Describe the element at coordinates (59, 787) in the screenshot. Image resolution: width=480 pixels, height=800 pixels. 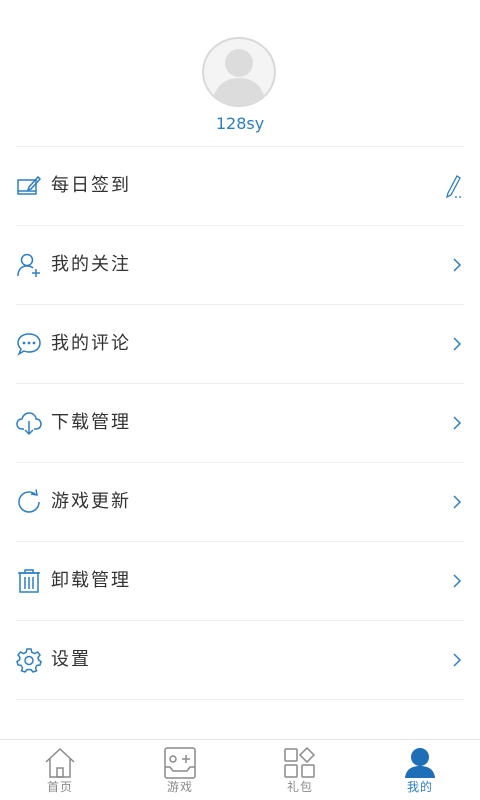
I see `tab-label: 首页` at that location.